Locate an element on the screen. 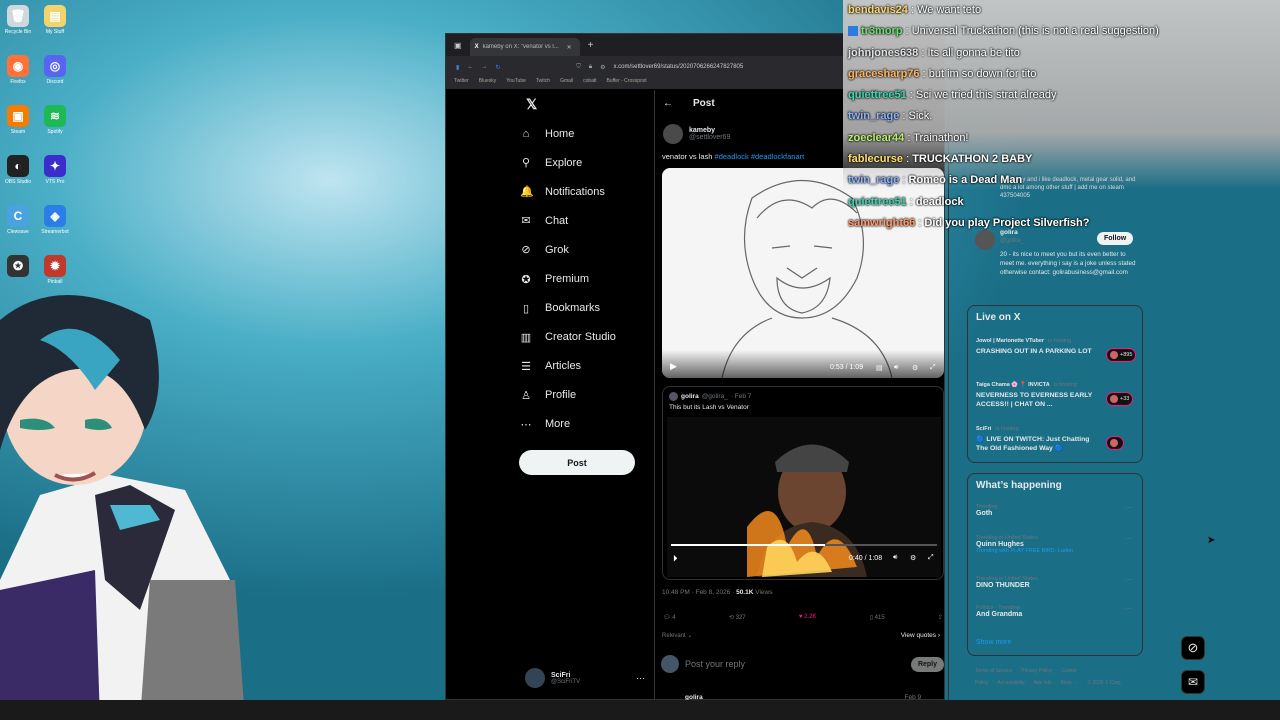 This screenshot has width=1280, height=720. bookmark-action: ▯ 415 is located at coordinates (877, 617).